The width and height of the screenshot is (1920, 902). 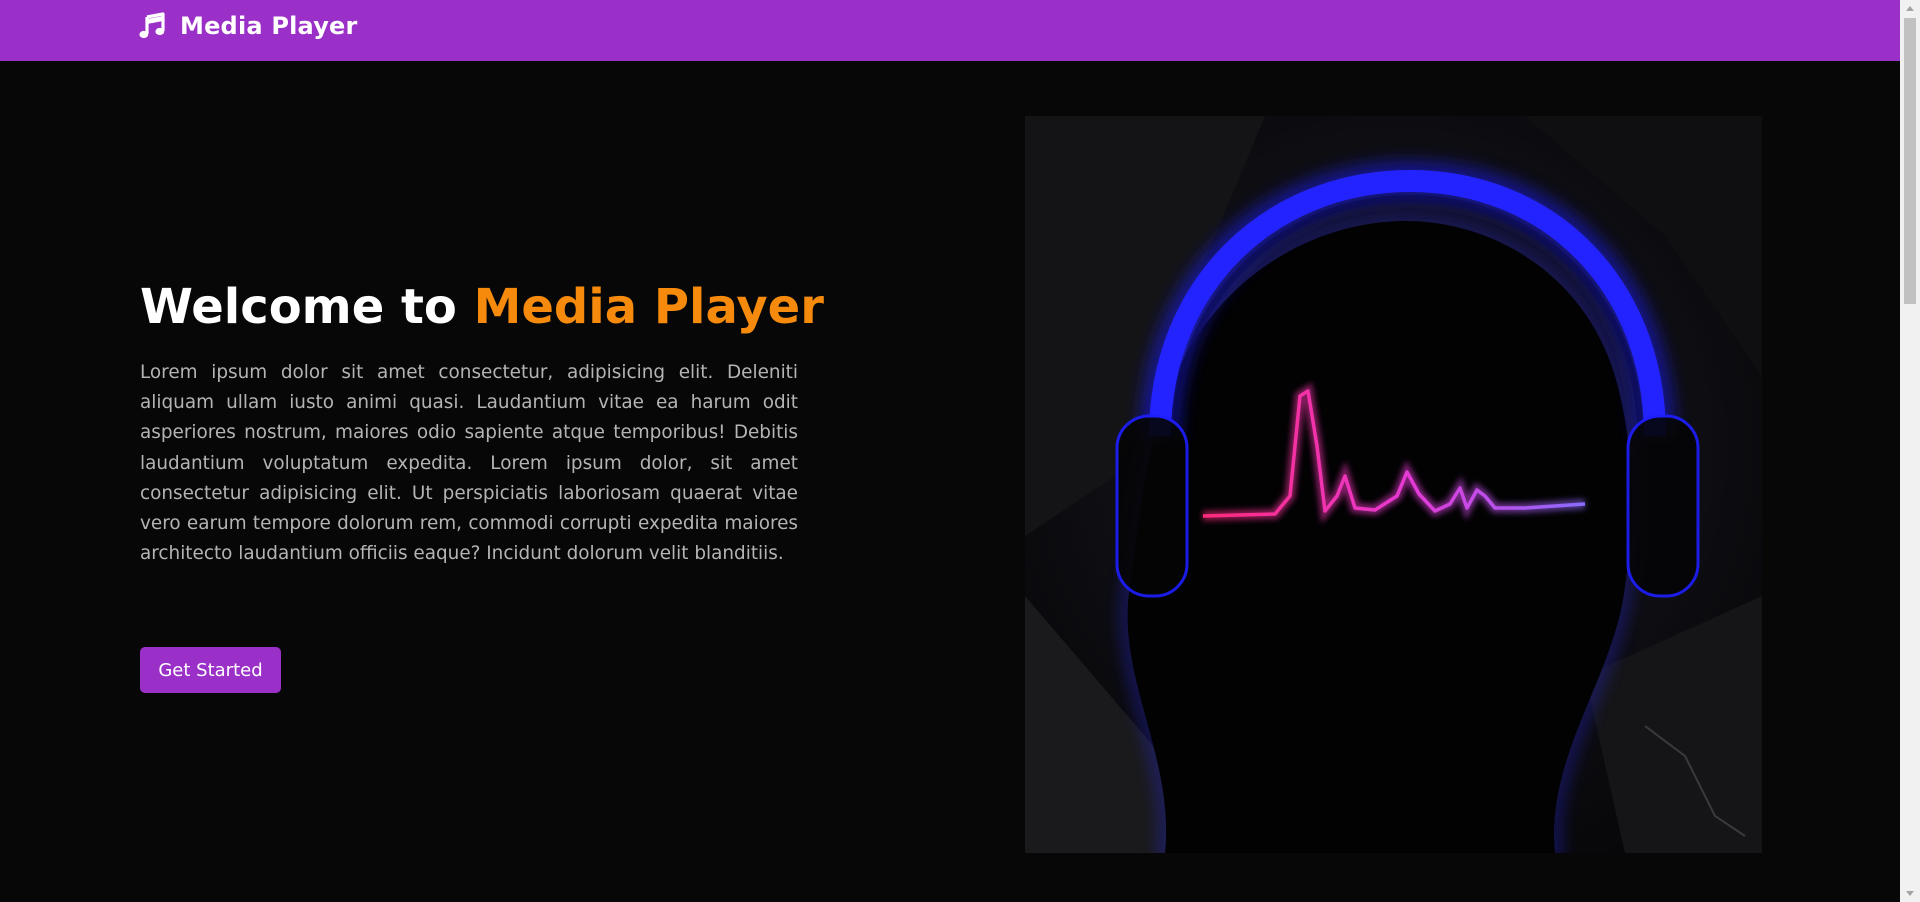 What do you see at coordinates (1910, 161) in the screenshot?
I see `scrollbar-thumb` at bounding box center [1910, 161].